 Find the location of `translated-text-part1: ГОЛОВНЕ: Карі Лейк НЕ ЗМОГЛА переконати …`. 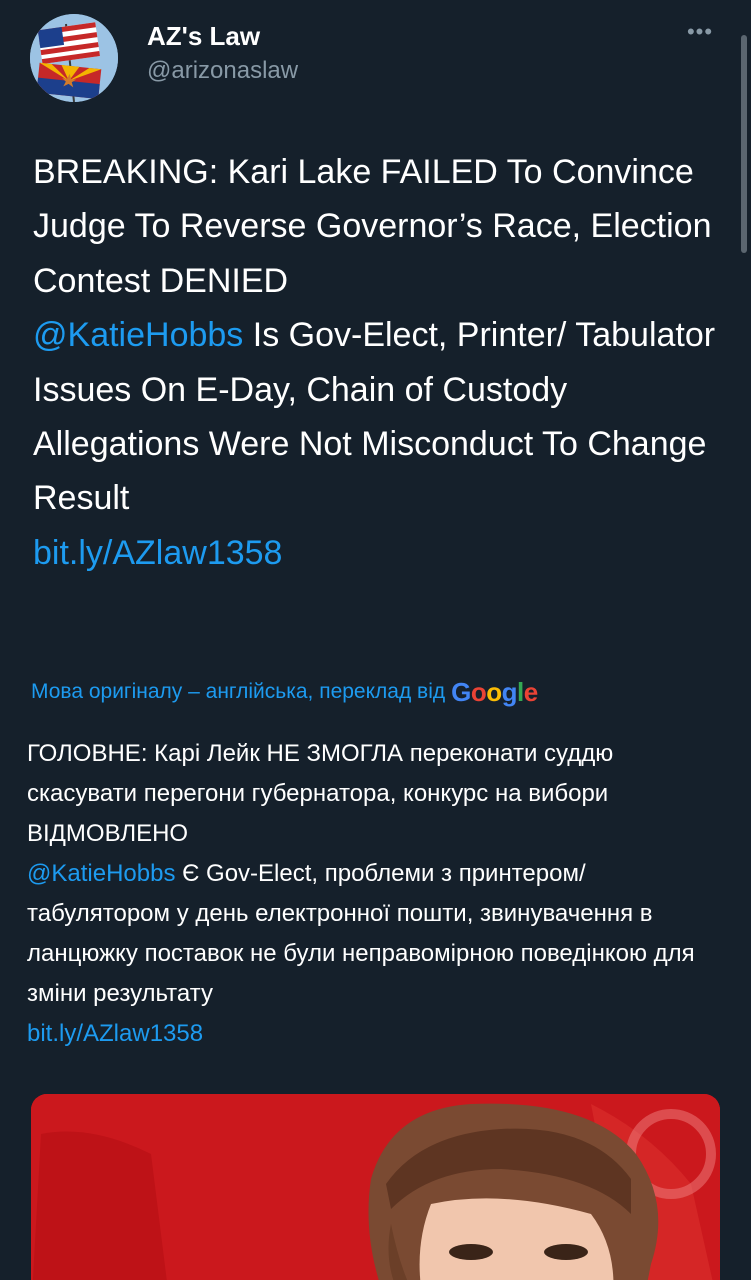

translated-text-part1: ГОЛОВНЕ: Карі Лейк НЕ ЗМОГЛА переконати … is located at coordinates (320, 793).